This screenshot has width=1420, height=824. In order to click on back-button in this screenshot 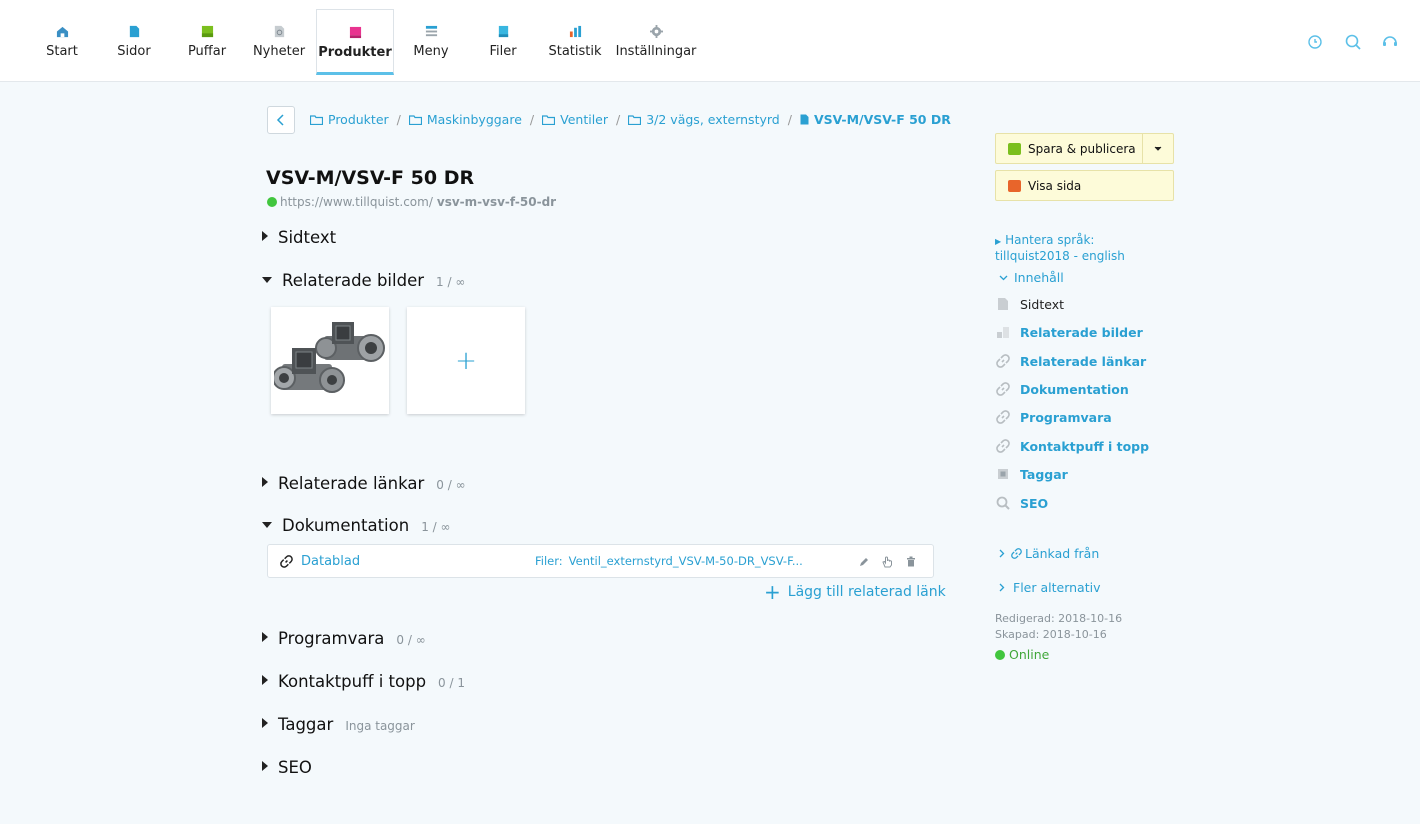, I will do `click(281, 120)`.